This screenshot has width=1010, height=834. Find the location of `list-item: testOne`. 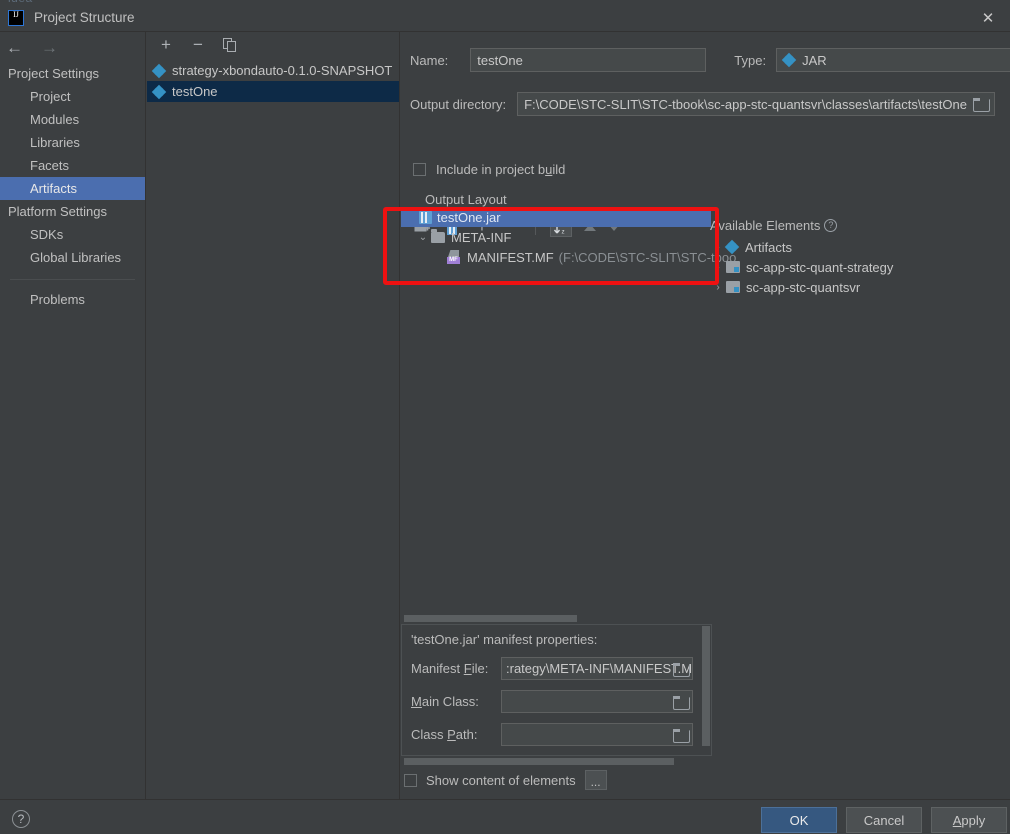

list-item: testOne is located at coordinates (273, 91).